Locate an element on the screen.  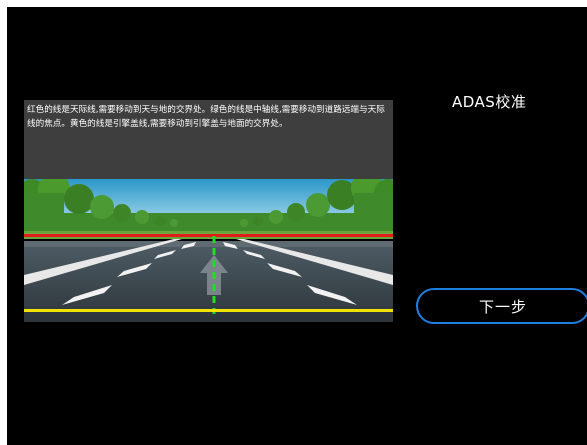
next-step-button: 下一步 is located at coordinates (501, 306).